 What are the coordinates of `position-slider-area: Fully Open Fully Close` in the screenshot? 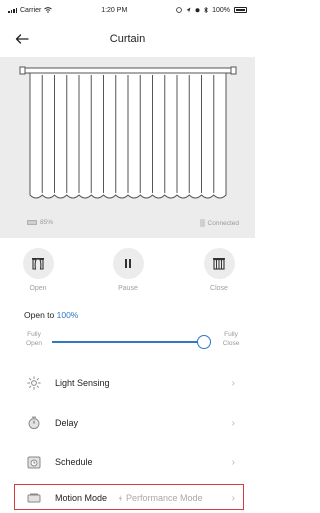 It's located at (127, 344).